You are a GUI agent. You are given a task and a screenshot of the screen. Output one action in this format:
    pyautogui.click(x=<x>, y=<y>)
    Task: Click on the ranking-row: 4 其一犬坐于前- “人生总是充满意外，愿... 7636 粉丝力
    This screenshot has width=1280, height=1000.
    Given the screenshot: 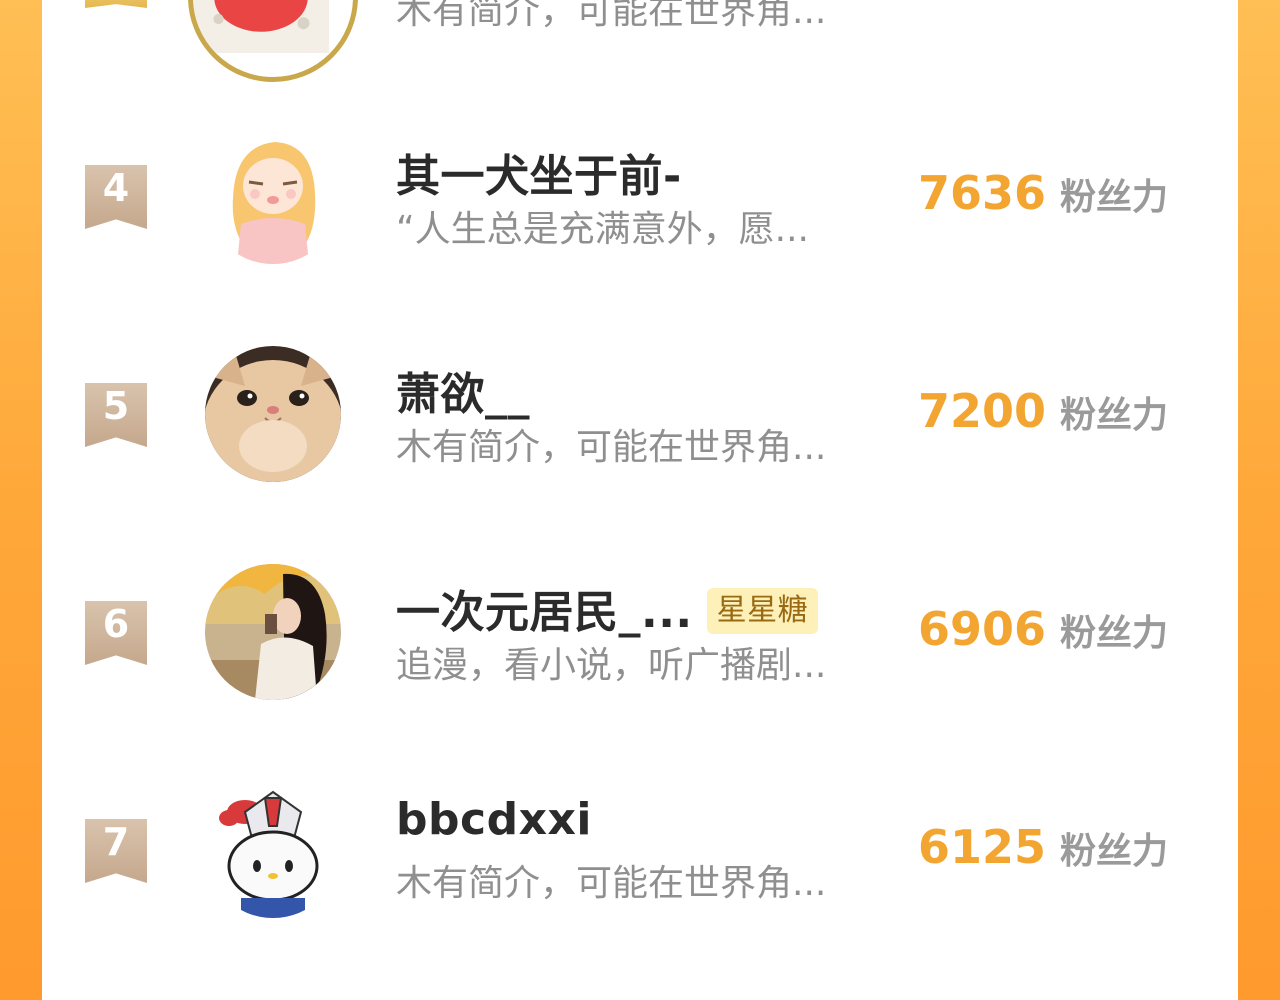 What is the action you would take?
    pyautogui.click(x=640, y=208)
    